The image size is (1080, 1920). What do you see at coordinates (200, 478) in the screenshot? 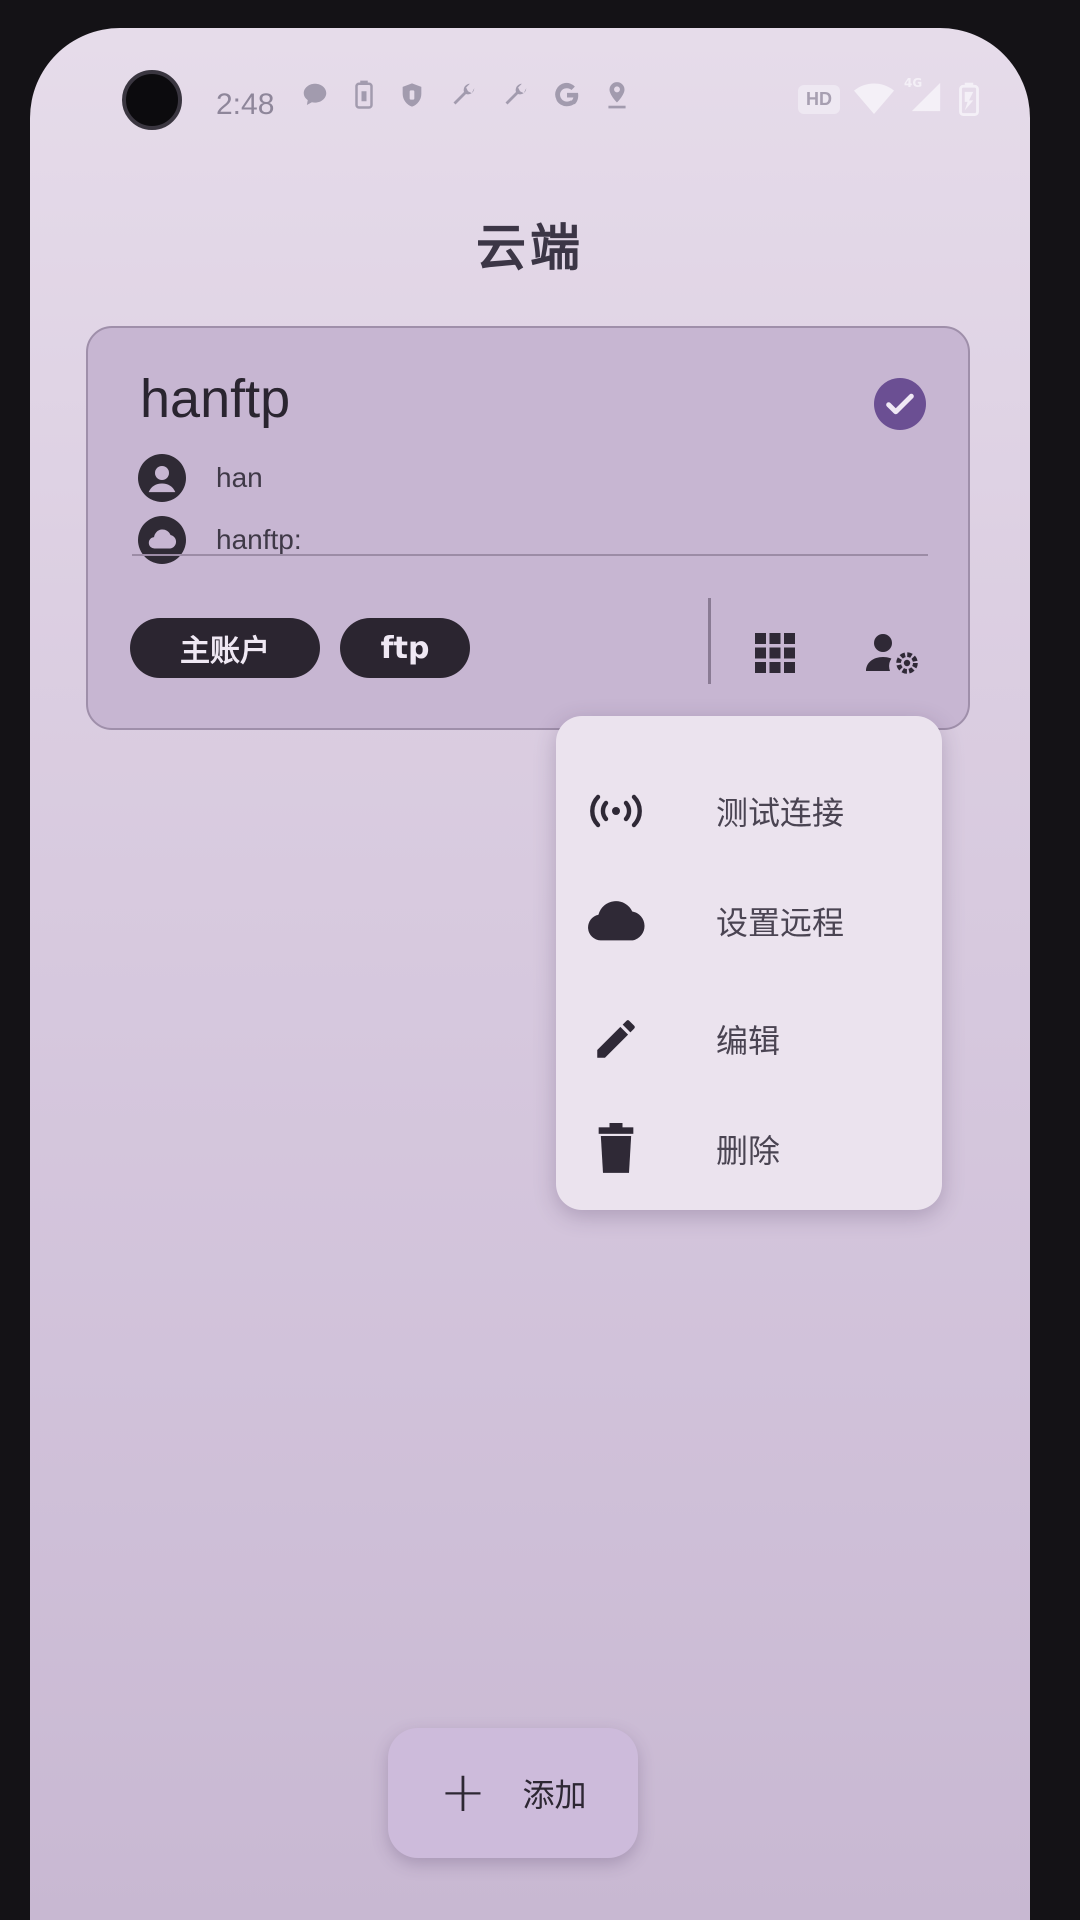
I see `account-user-row: han` at bounding box center [200, 478].